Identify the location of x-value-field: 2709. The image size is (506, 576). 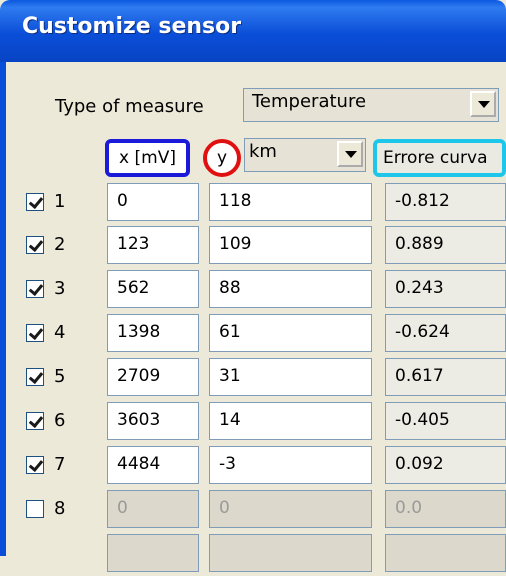
(153, 377).